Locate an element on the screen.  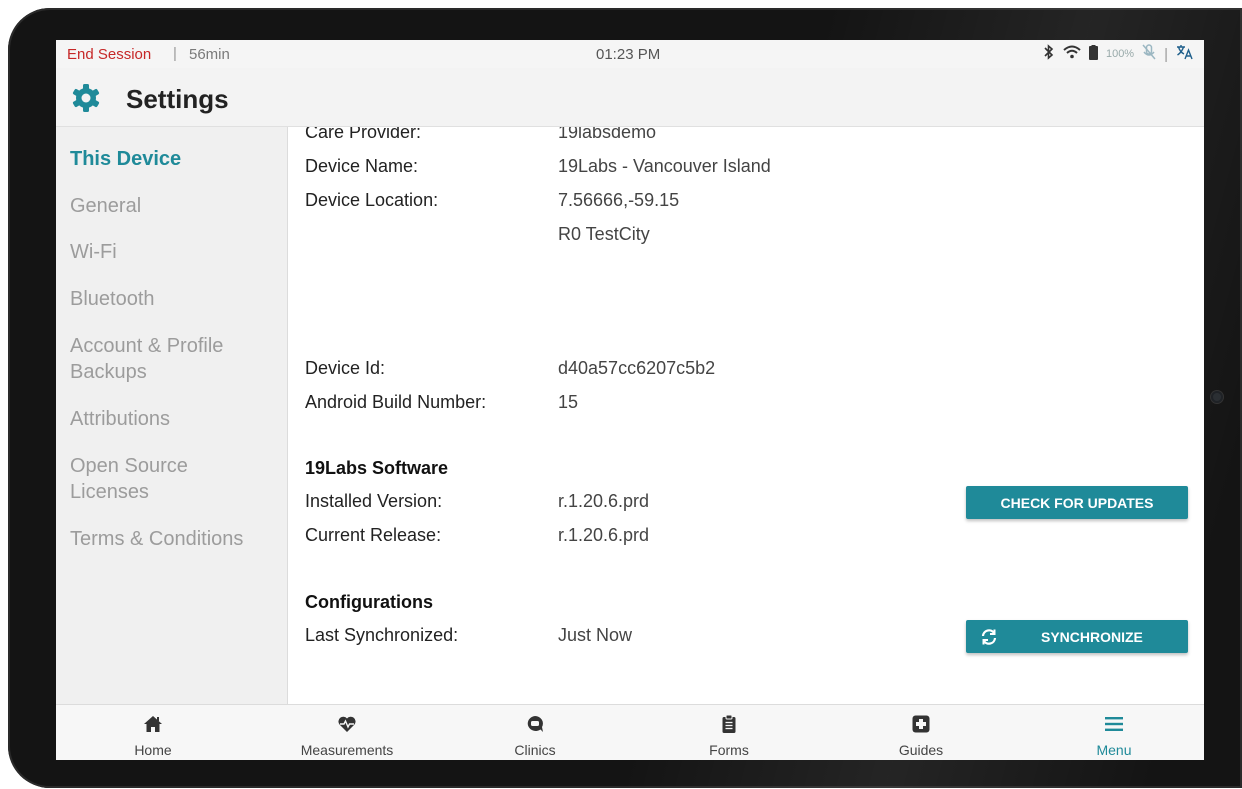
sidebar-item-this-device: This Device is located at coordinates (125, 159).